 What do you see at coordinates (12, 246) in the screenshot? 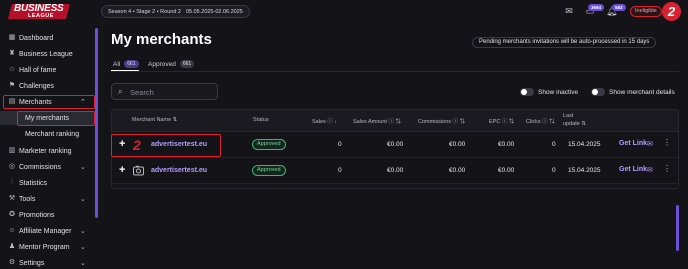
I see `mentor-icon: ♟` at bounding box center [12, 246].